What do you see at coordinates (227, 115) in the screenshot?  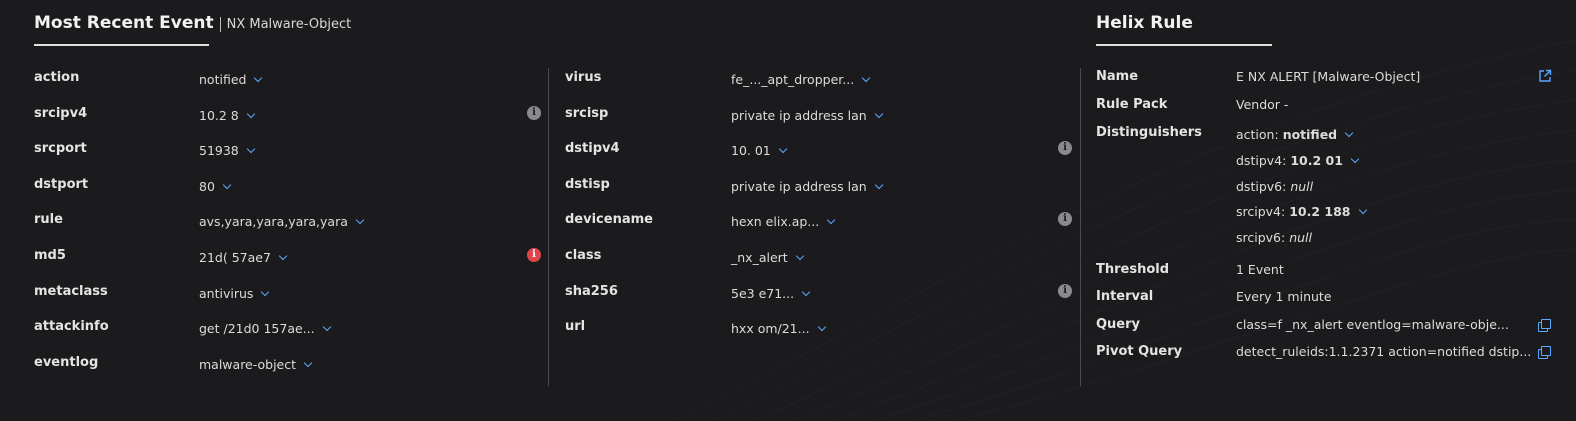 I see `field-value-srcipv4: 10.2 8` at bounding box center [227, 115].